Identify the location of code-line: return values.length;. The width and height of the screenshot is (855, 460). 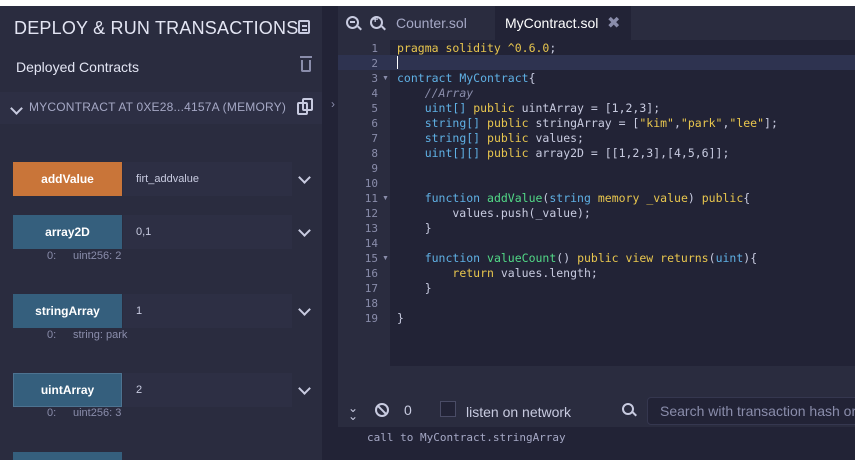
(525, 273).